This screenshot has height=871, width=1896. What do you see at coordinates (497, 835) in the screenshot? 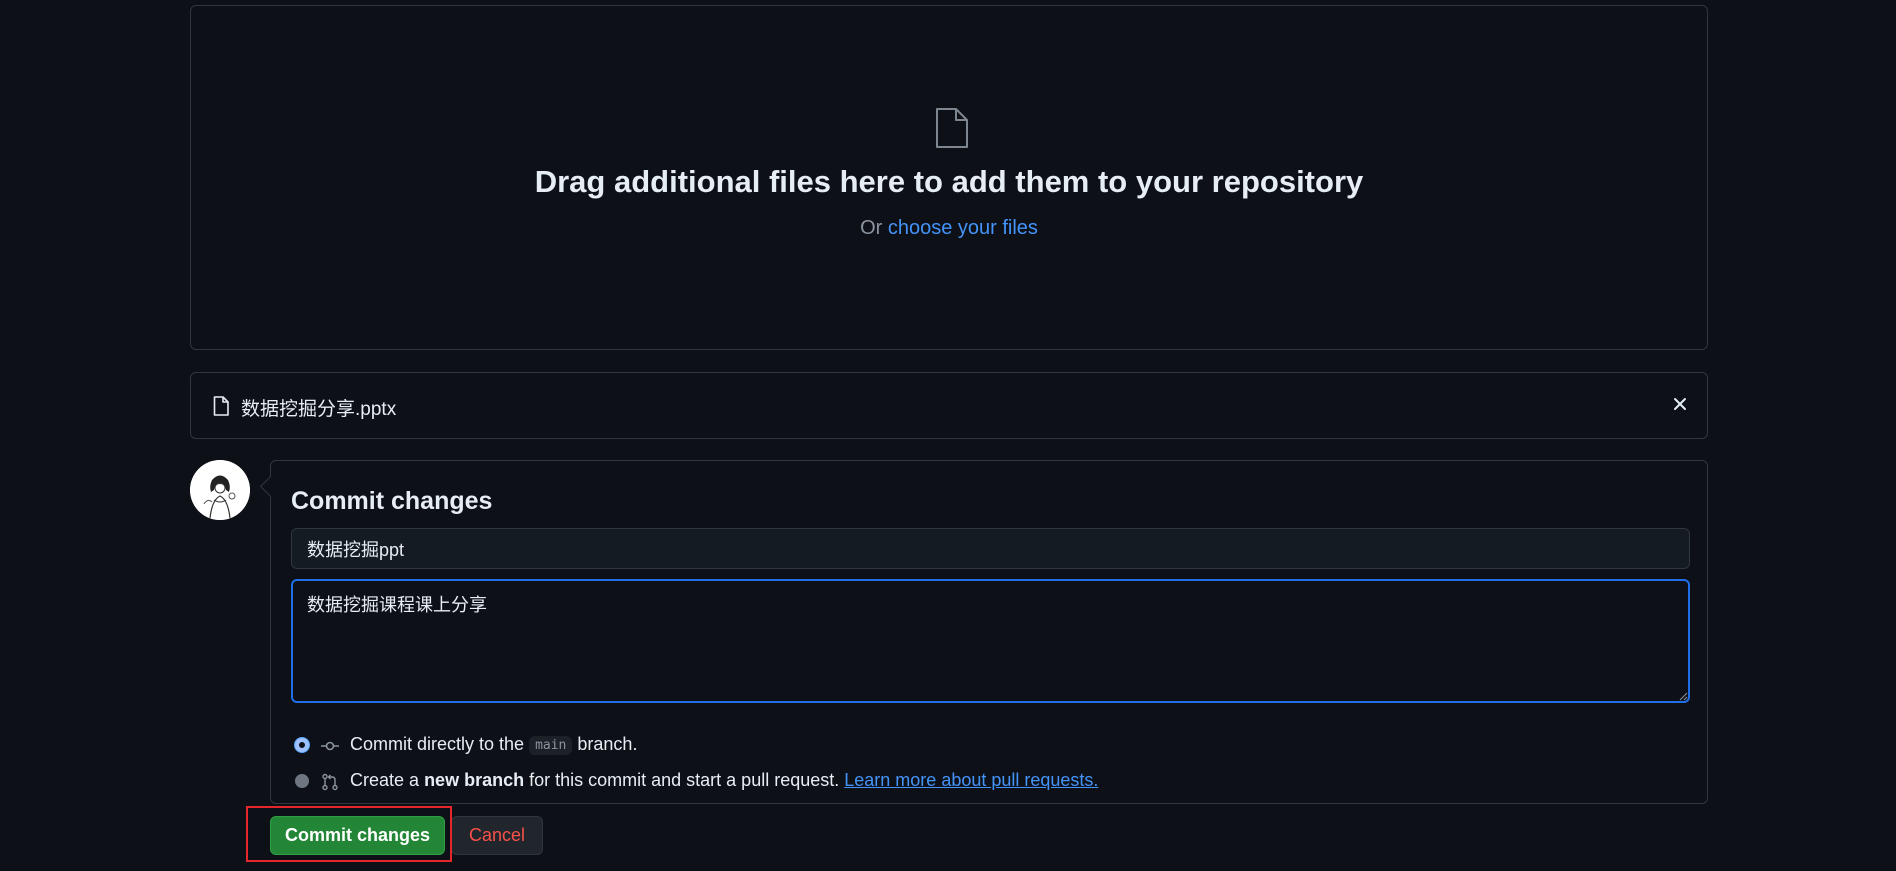
I see `cancel-button: Cancel` at bounding box center [497, 835].